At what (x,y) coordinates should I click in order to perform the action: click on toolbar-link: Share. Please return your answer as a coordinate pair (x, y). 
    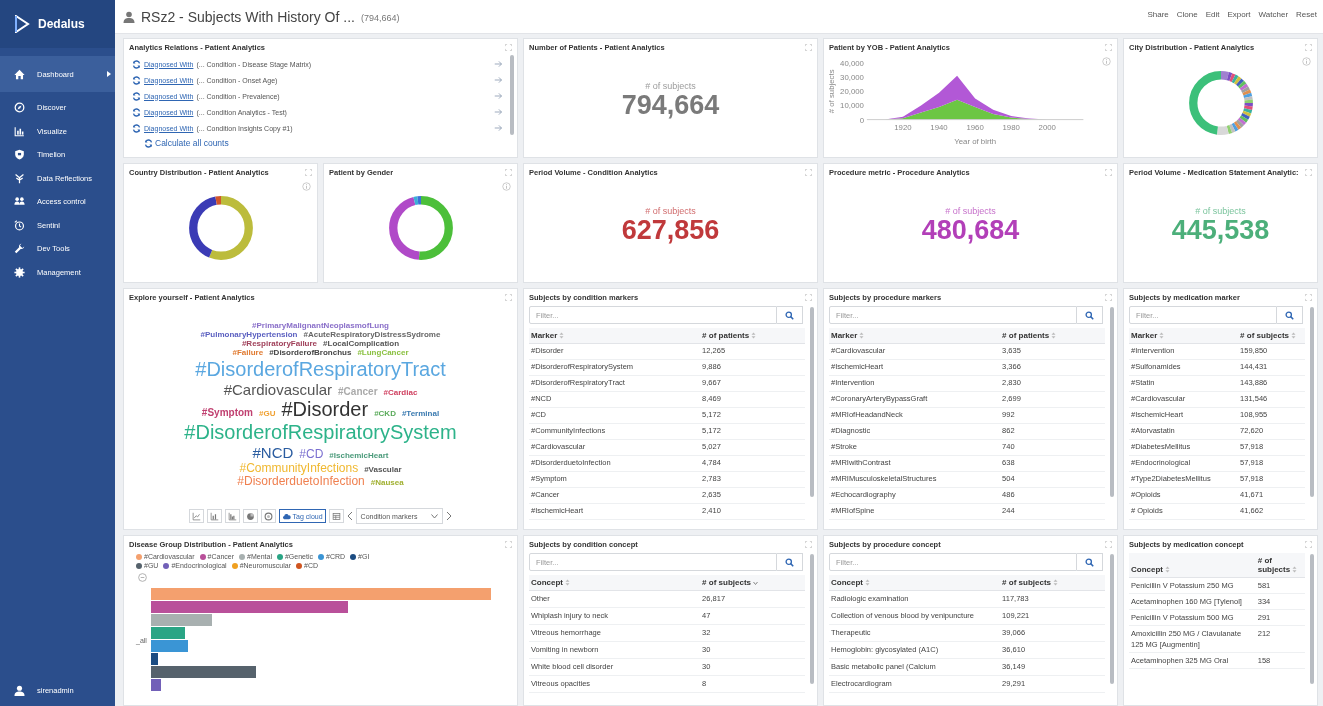
    Looking at the image, I should click on (1158, 14).